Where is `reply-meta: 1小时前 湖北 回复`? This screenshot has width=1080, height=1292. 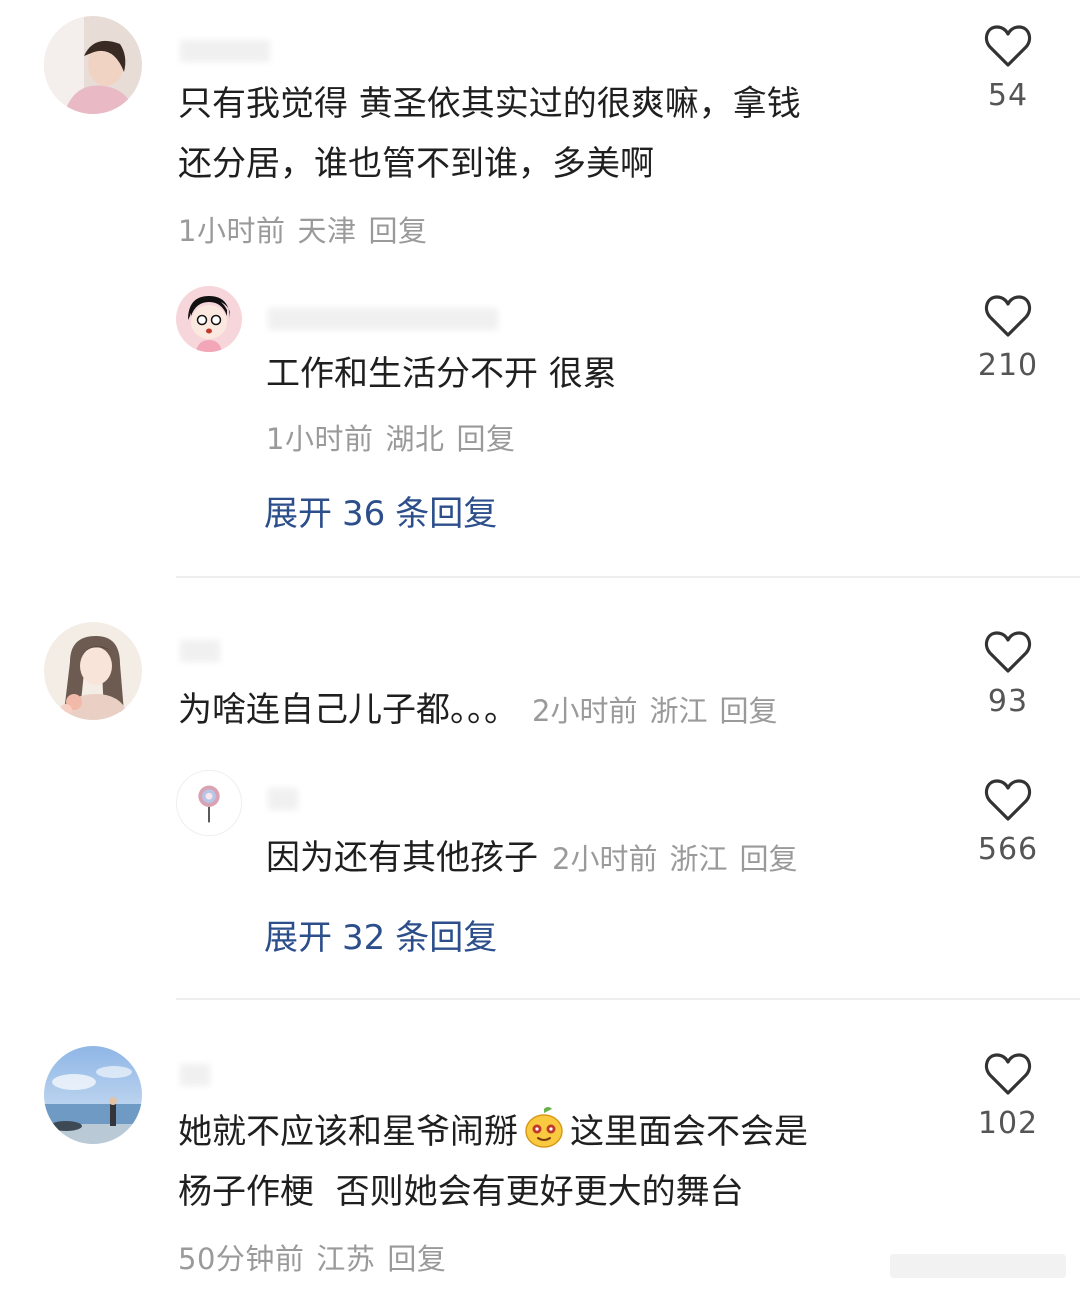 reply-meta: 1小时前 湖北 回复 is located at coordinates (396, 437).